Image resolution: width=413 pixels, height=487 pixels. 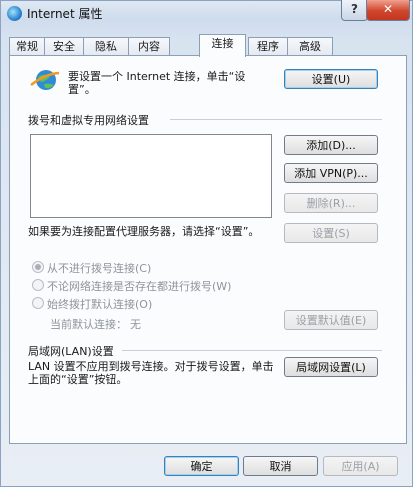 What do you see at coordinates (14, 13) in the screenshot?
I see `internet-globe-icon` at bounding box center [14, 13].